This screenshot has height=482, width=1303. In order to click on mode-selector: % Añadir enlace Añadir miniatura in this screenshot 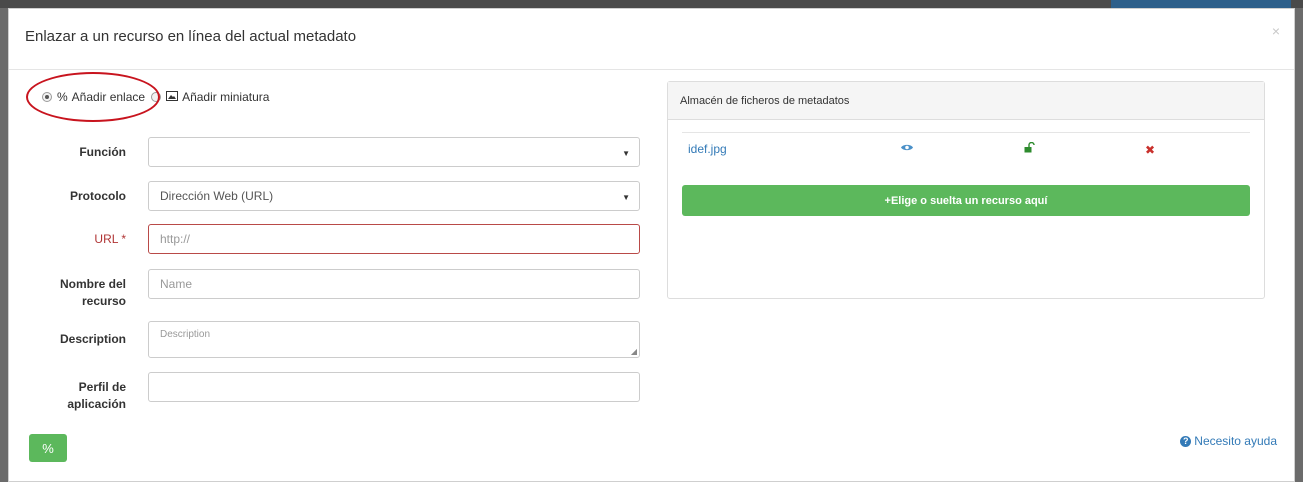, I will do `click(158, 97)`.